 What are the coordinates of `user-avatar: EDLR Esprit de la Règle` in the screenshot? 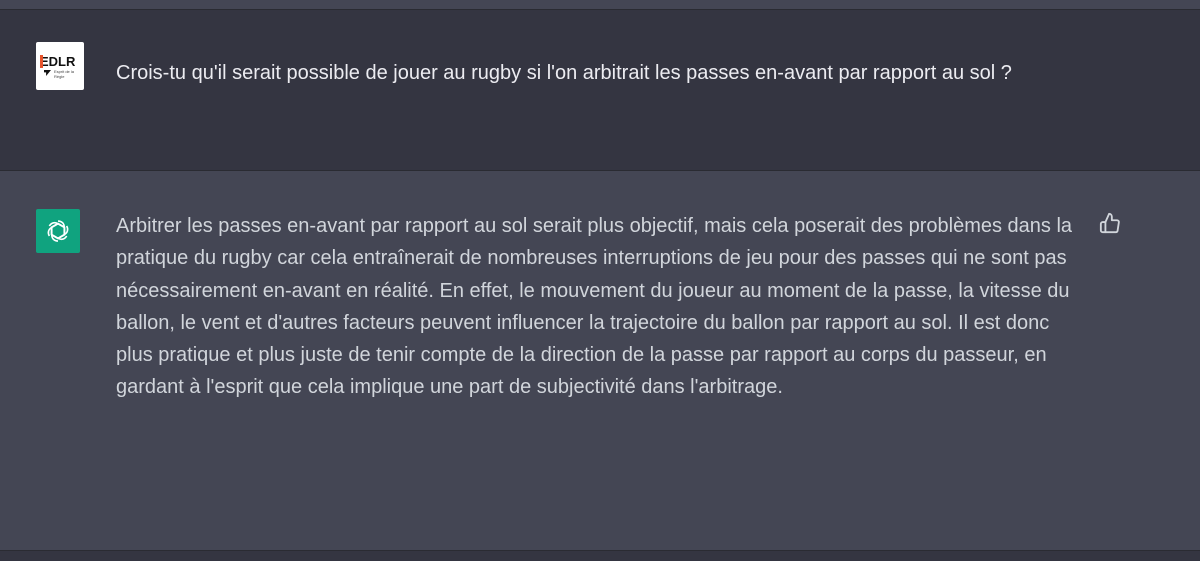 It's located at (60, 66).